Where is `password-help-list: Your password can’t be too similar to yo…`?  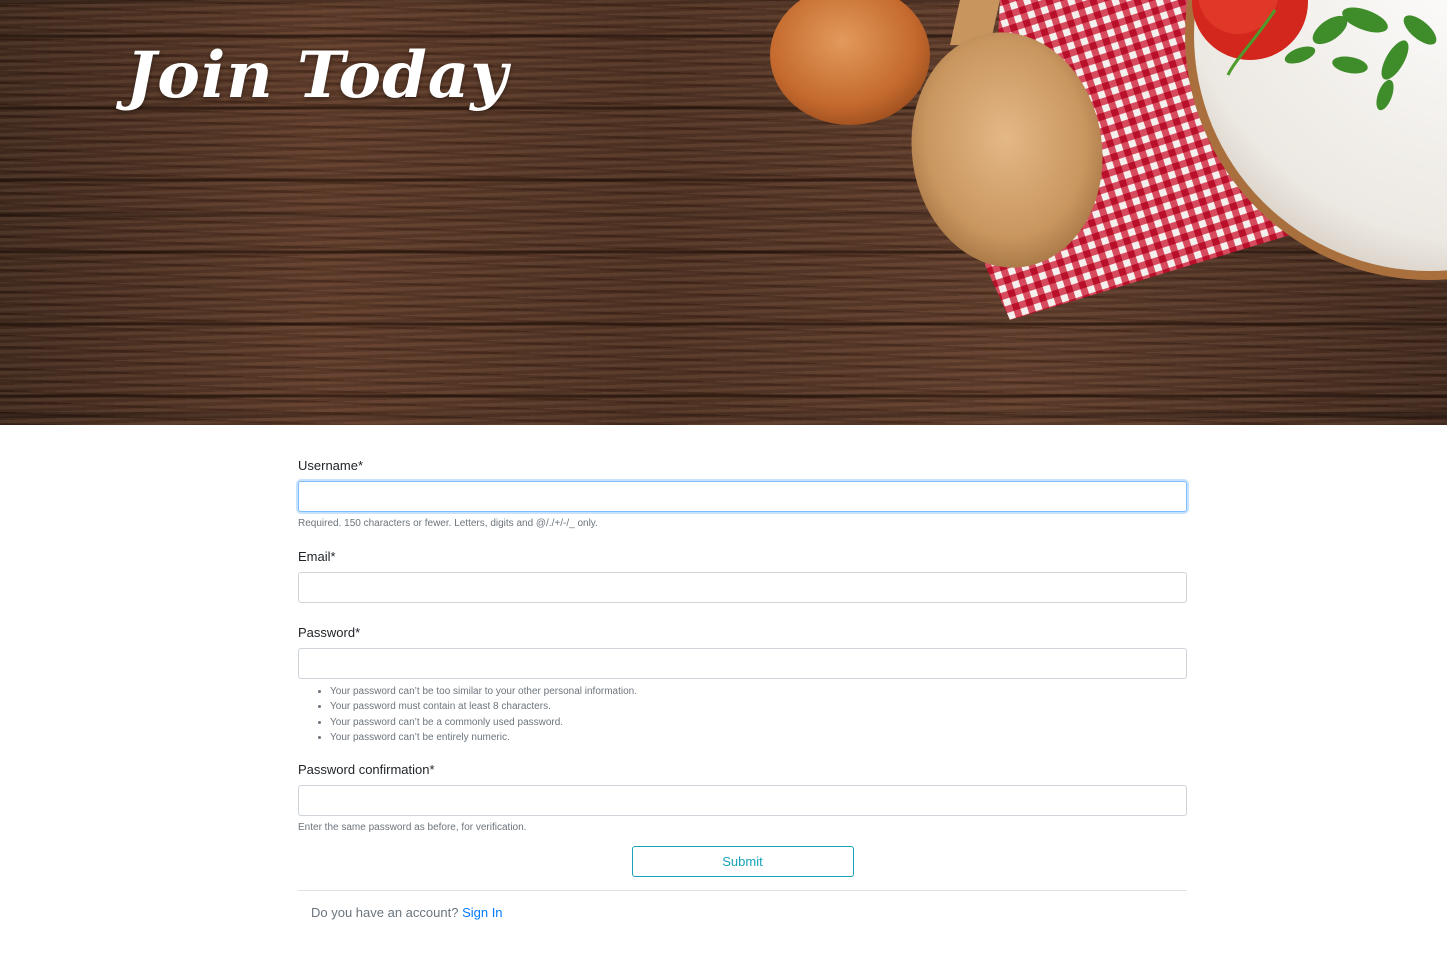
password-help-list: Your password can’t be too similar to yo… is located at coordinates (742, 715).